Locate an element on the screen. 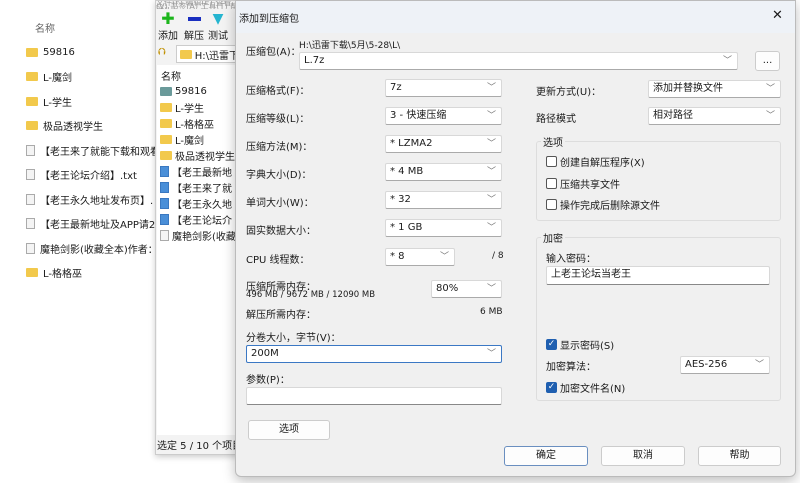 The height and width of the screenshot is (483, 800). encrypt-filenames-checkbox: ✓ 加密文件名(N) is located at coordinates (585, 387).